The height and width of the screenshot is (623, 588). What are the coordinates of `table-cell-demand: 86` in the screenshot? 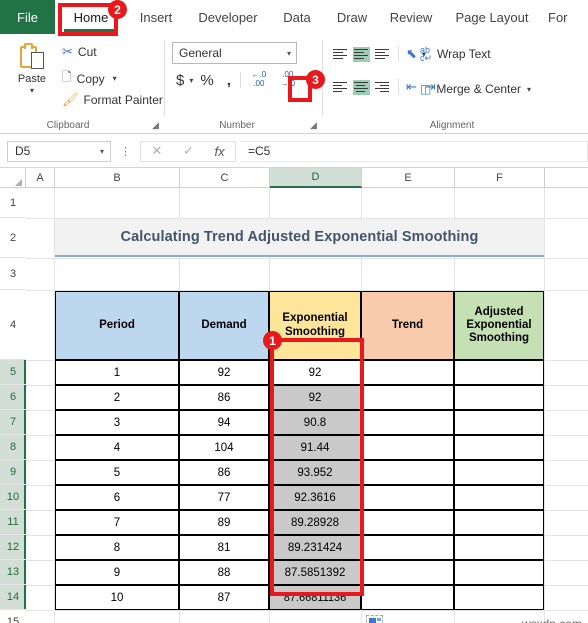 It's located at (224, 397).